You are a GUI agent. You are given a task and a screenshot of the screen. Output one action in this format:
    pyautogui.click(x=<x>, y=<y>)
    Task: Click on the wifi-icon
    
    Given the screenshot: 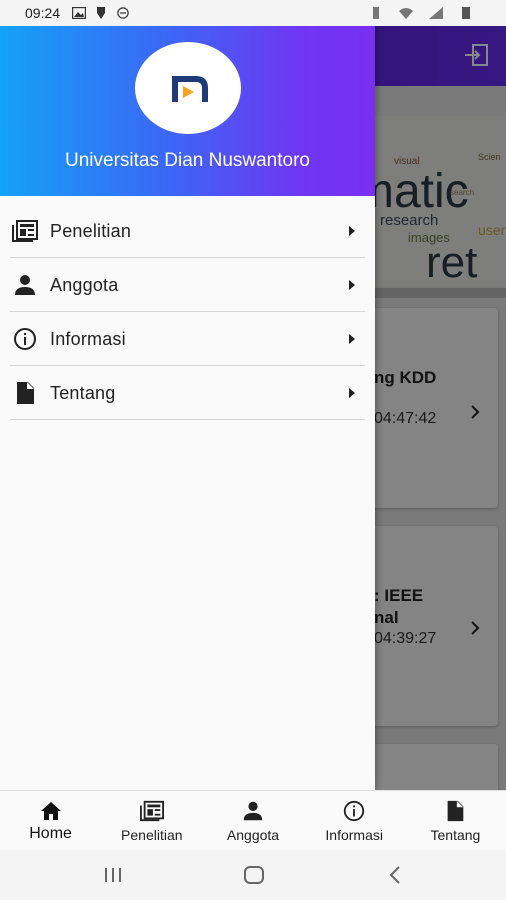 What is the action you would take?
    pyautogui.click(x=406, y=13)
    